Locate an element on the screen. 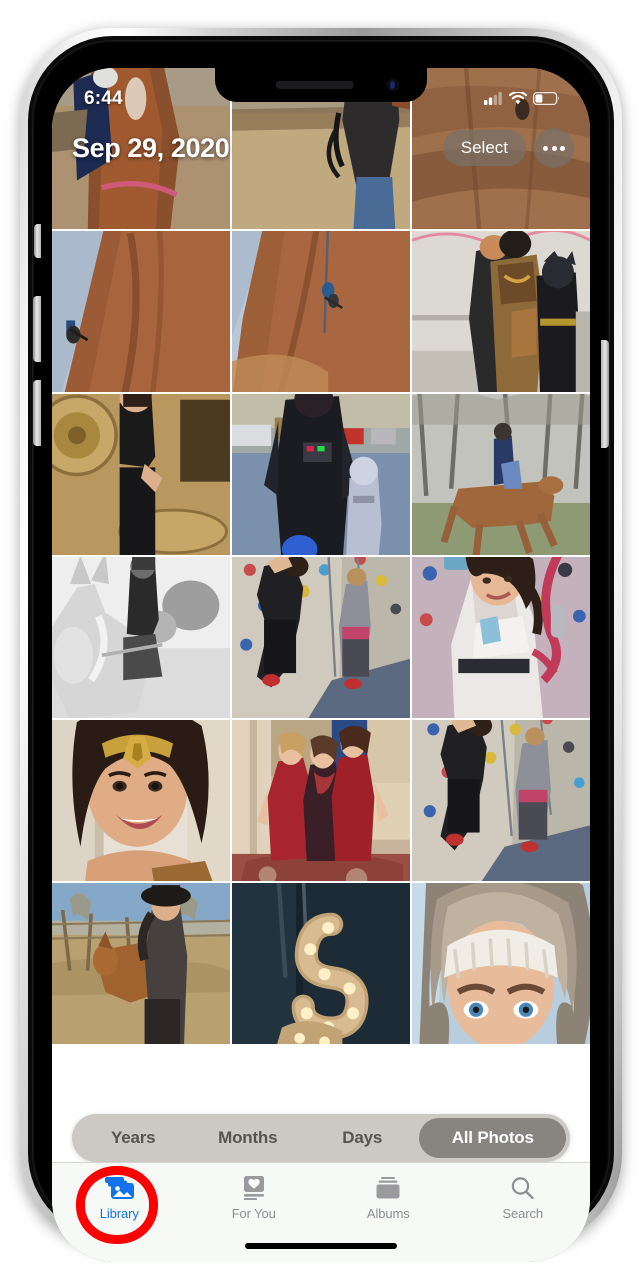 Image resolution: width=642 pixels, height=1274 pixels. segment-all-photos: All Photos is located at coordinates (492, 1138).